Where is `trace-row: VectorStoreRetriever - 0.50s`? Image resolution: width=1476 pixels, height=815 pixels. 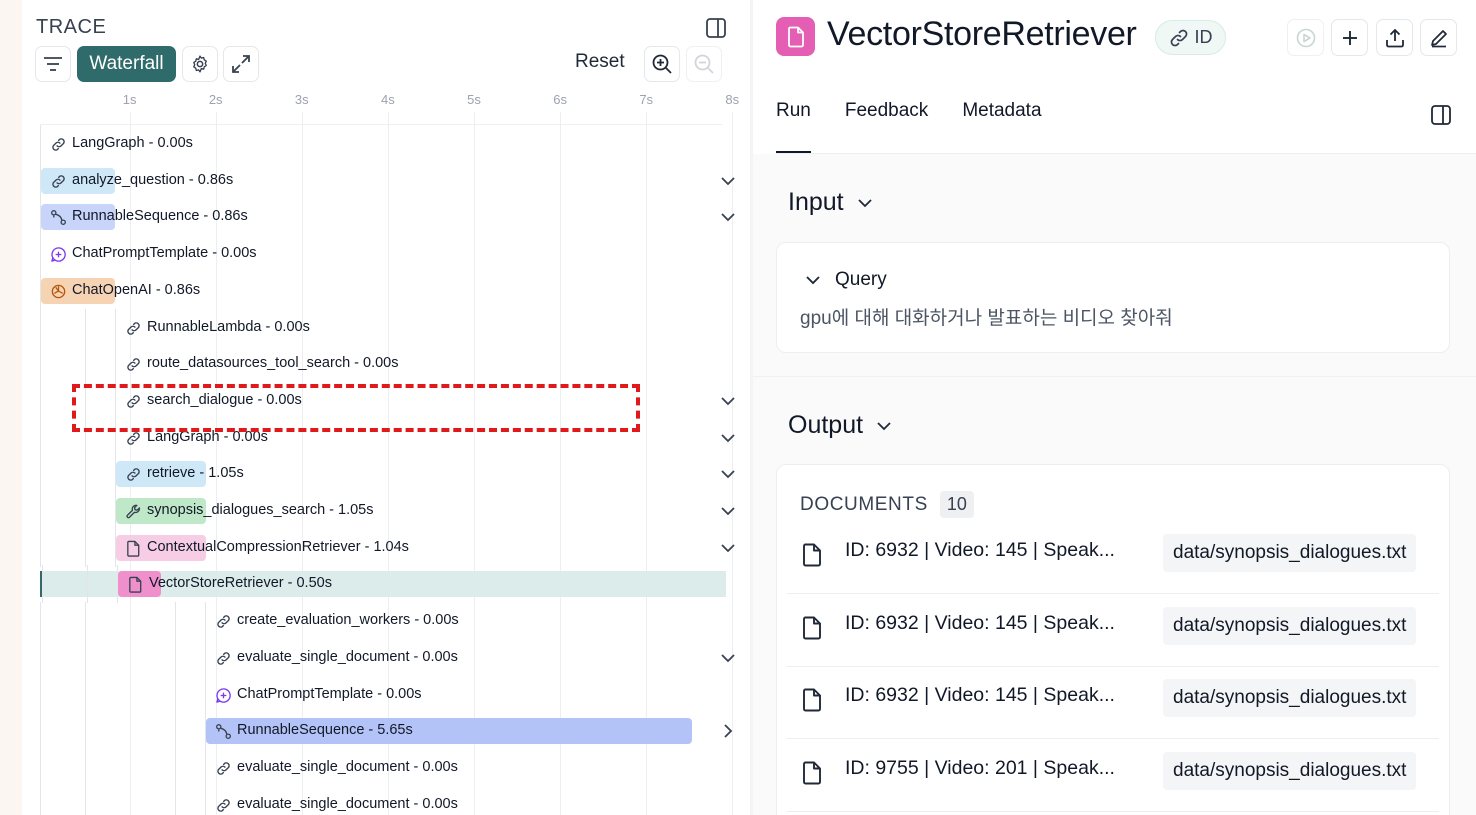 trace-row: VectorStoreRetriever - 0.50s is located at coordinates (383, 584).